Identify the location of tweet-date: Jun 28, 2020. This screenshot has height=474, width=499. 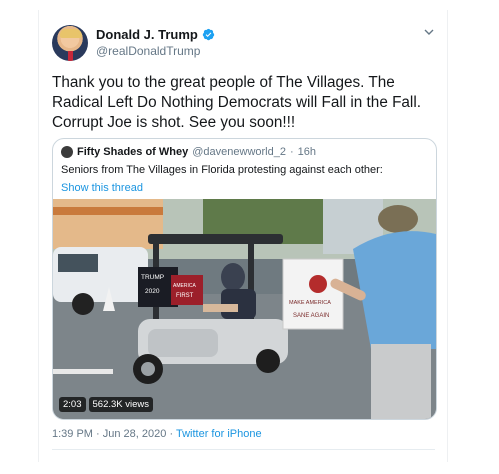
(135, 434).